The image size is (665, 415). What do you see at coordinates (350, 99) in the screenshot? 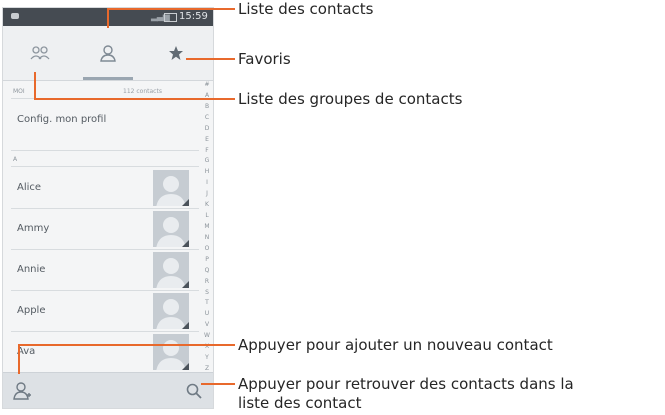
I see `callout-groups-list: Liste des groupes de contacts` at bounding box center [350, 99].